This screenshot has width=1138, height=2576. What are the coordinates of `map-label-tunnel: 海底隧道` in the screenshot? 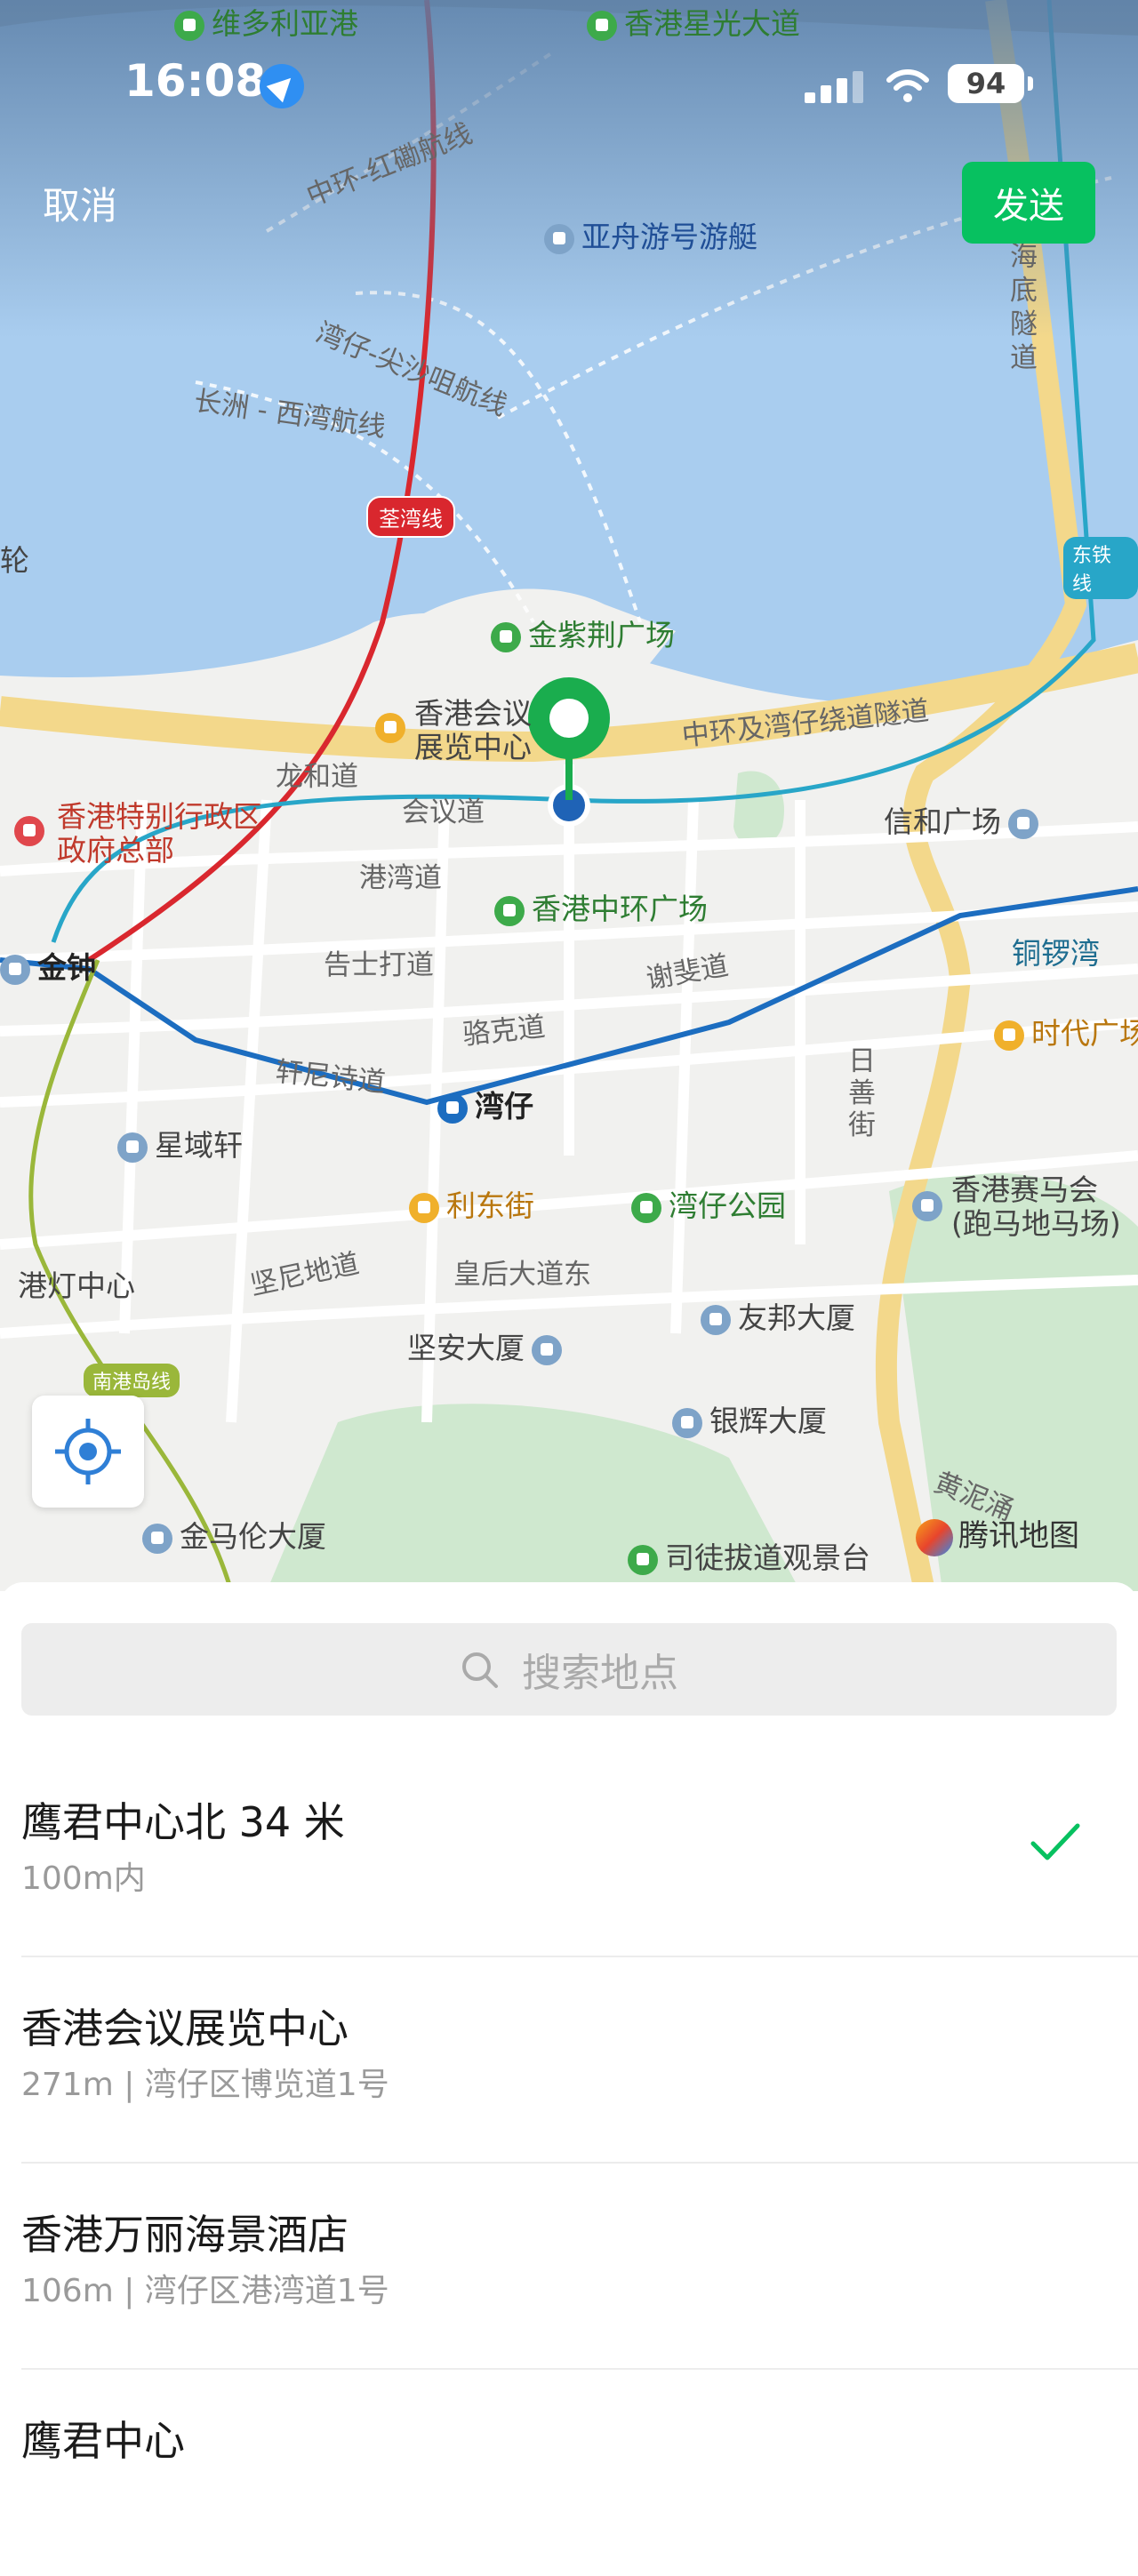 It's located at (1024, 307).